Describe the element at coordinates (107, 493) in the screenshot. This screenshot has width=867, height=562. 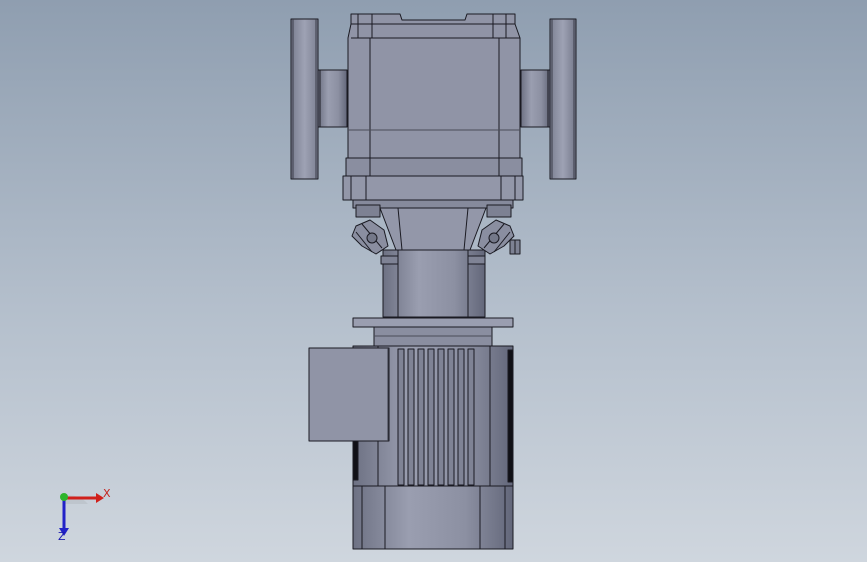
I see `x-axis-label: X` at that location.